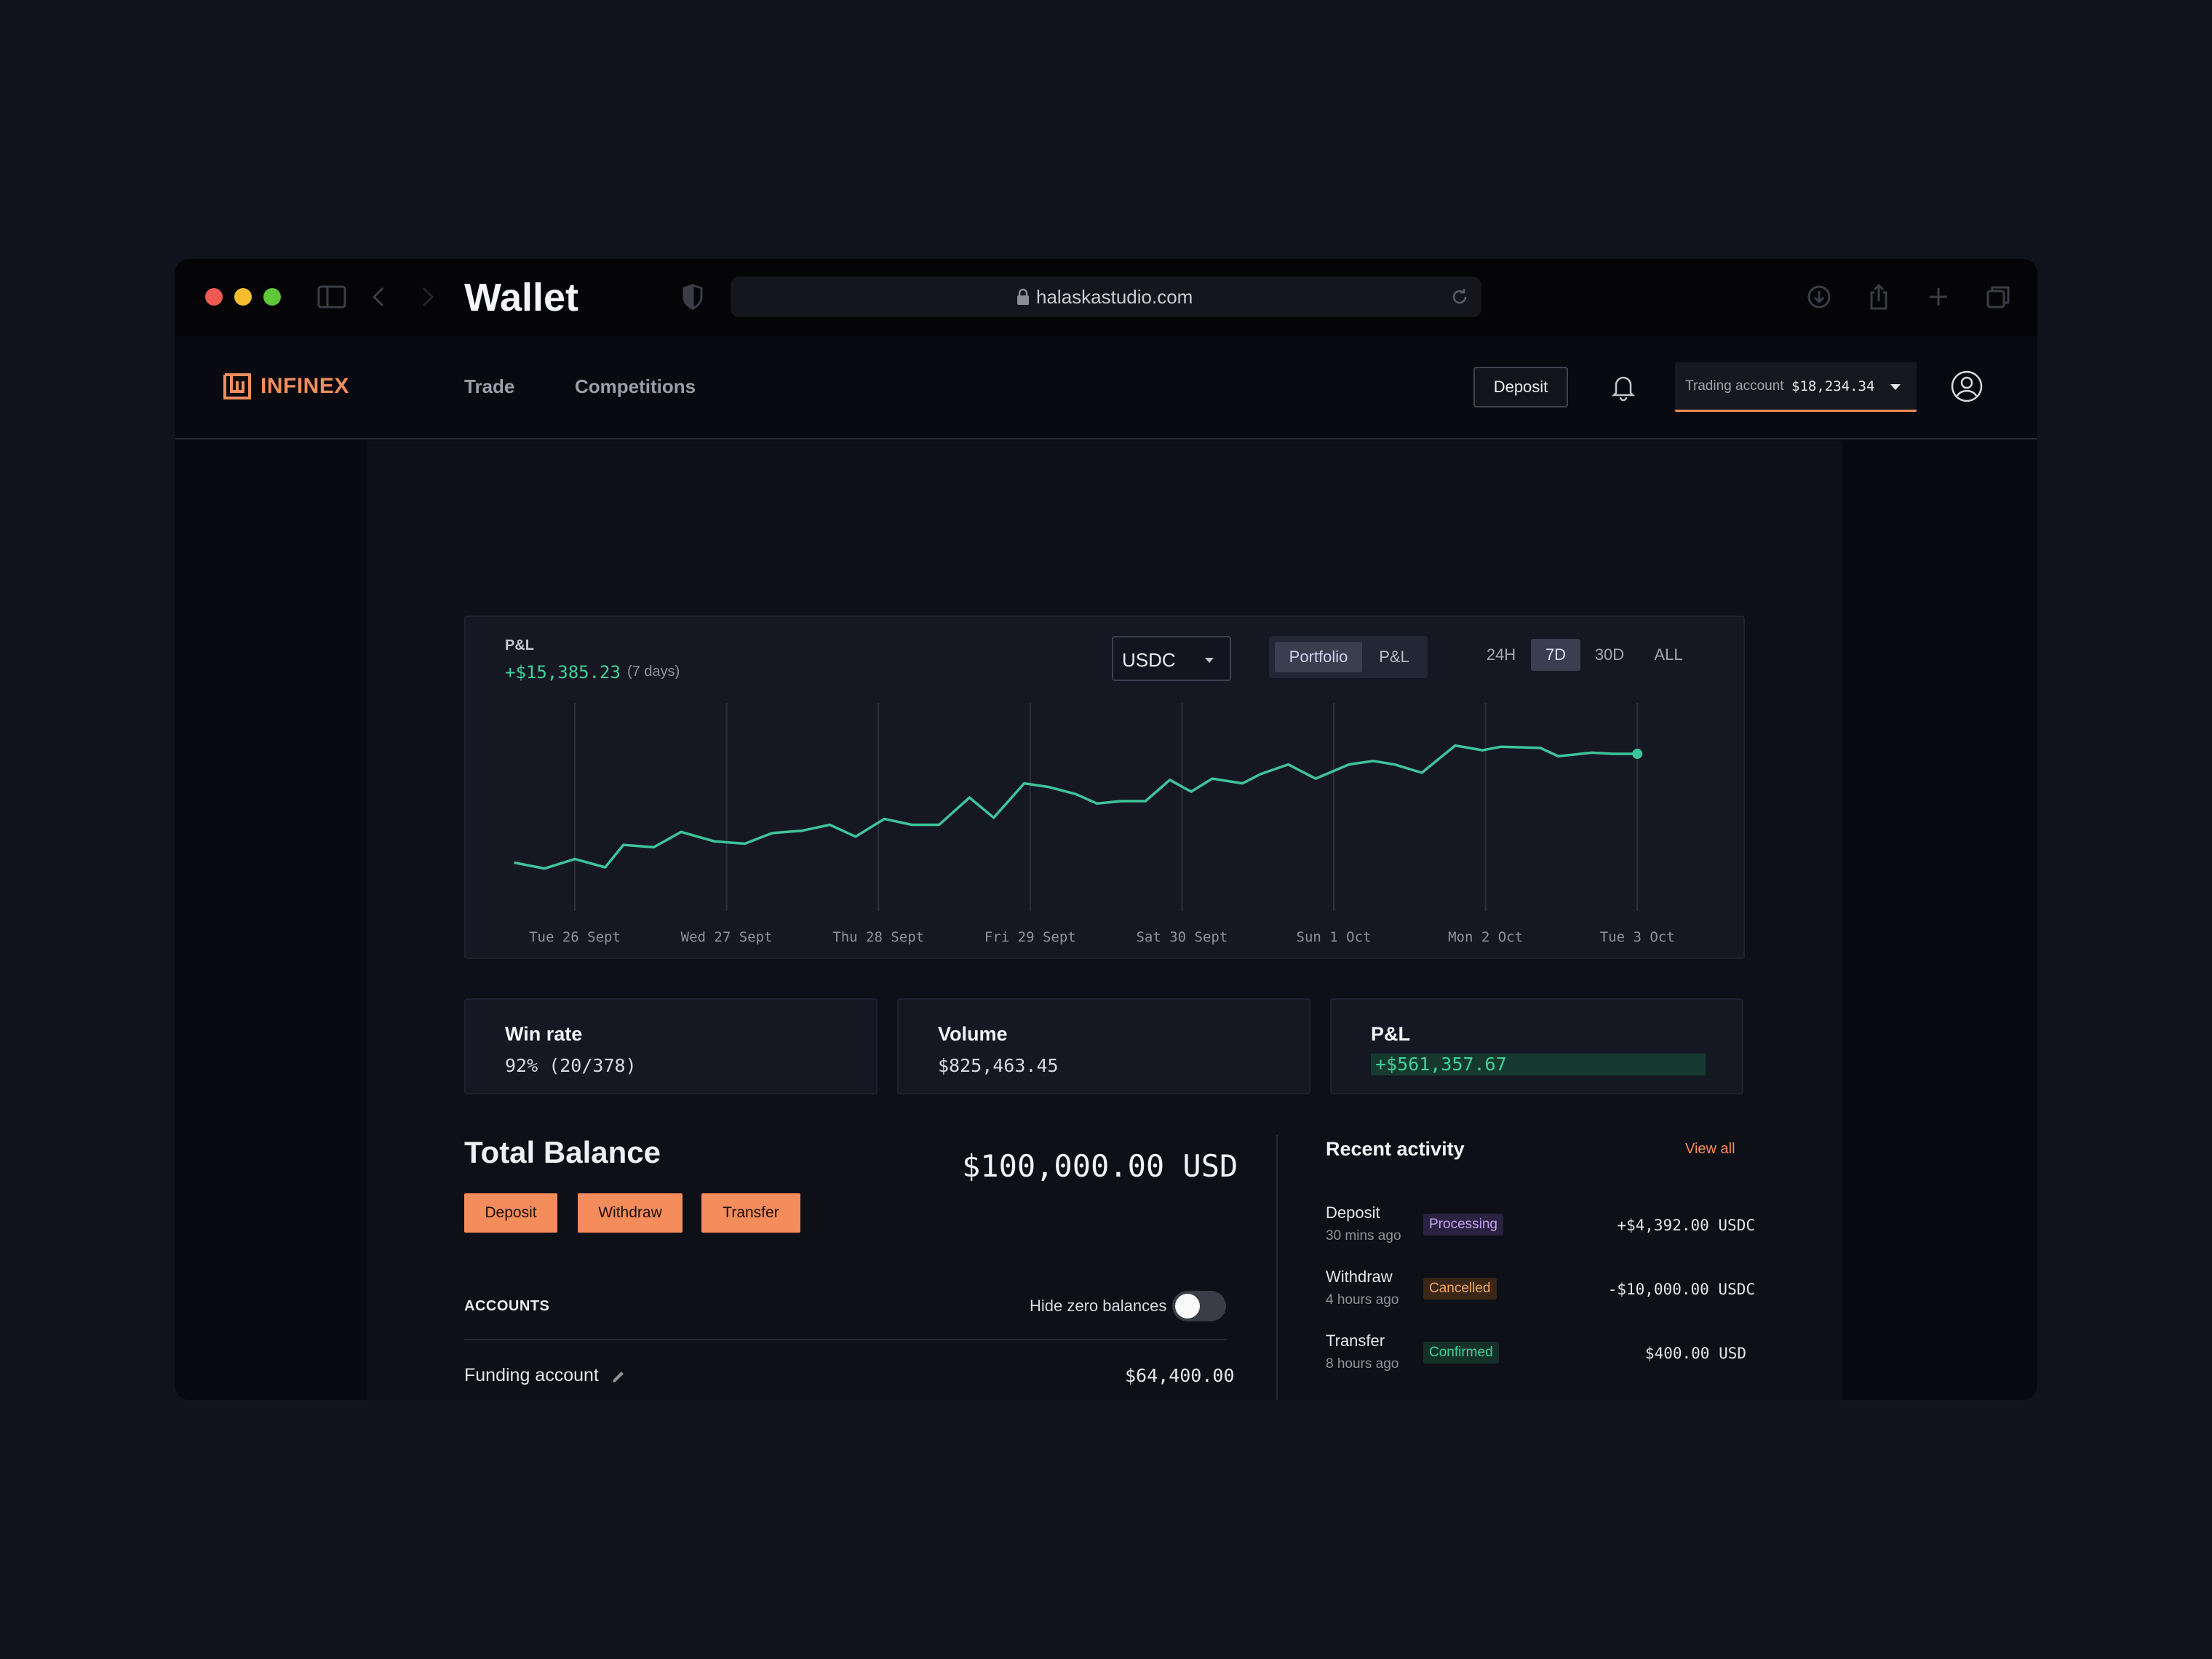 Image resolution: width=2212 pixels, height=1659 pixels. I want to click on chart-series-endpoint, so click(1637, 754).